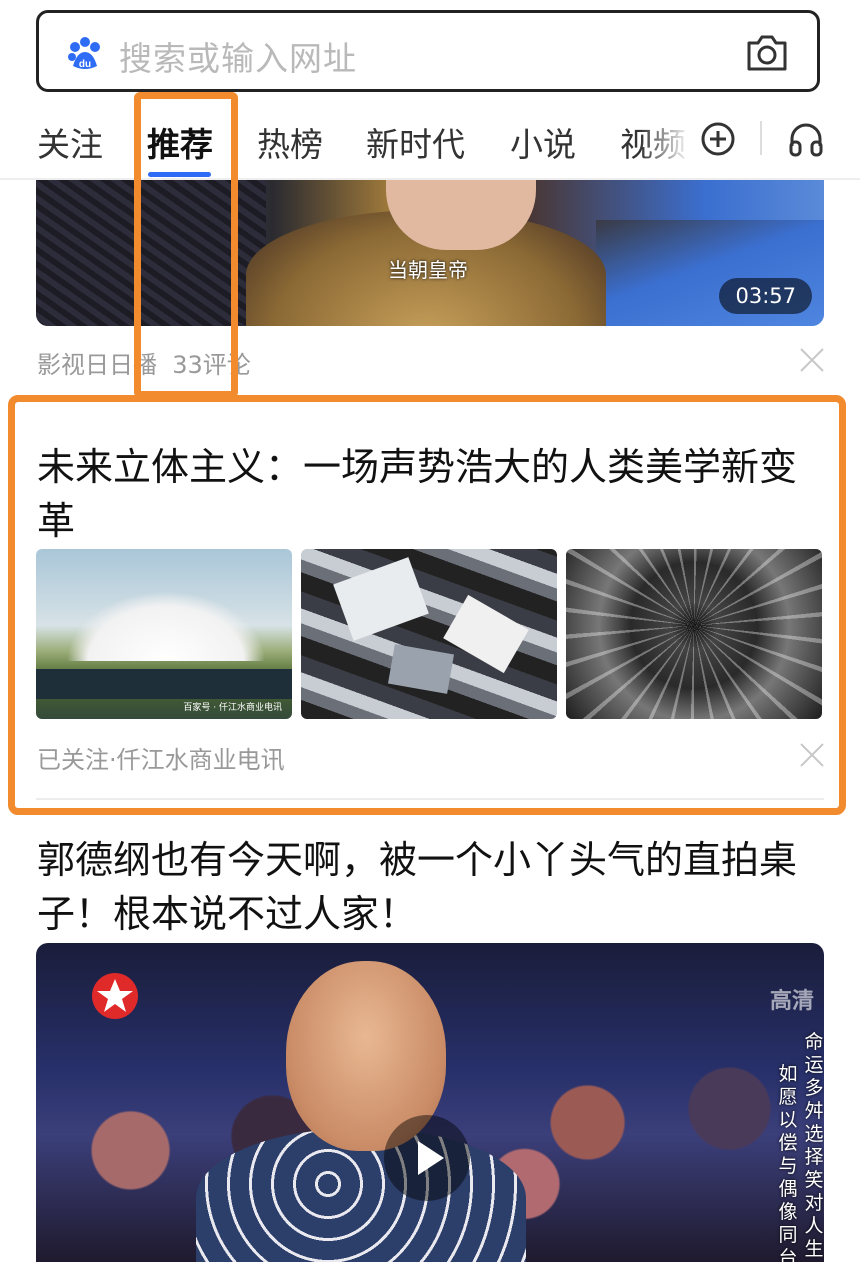 The image size is (860, 1262). I want to click on close-icon, so click(812, 360).